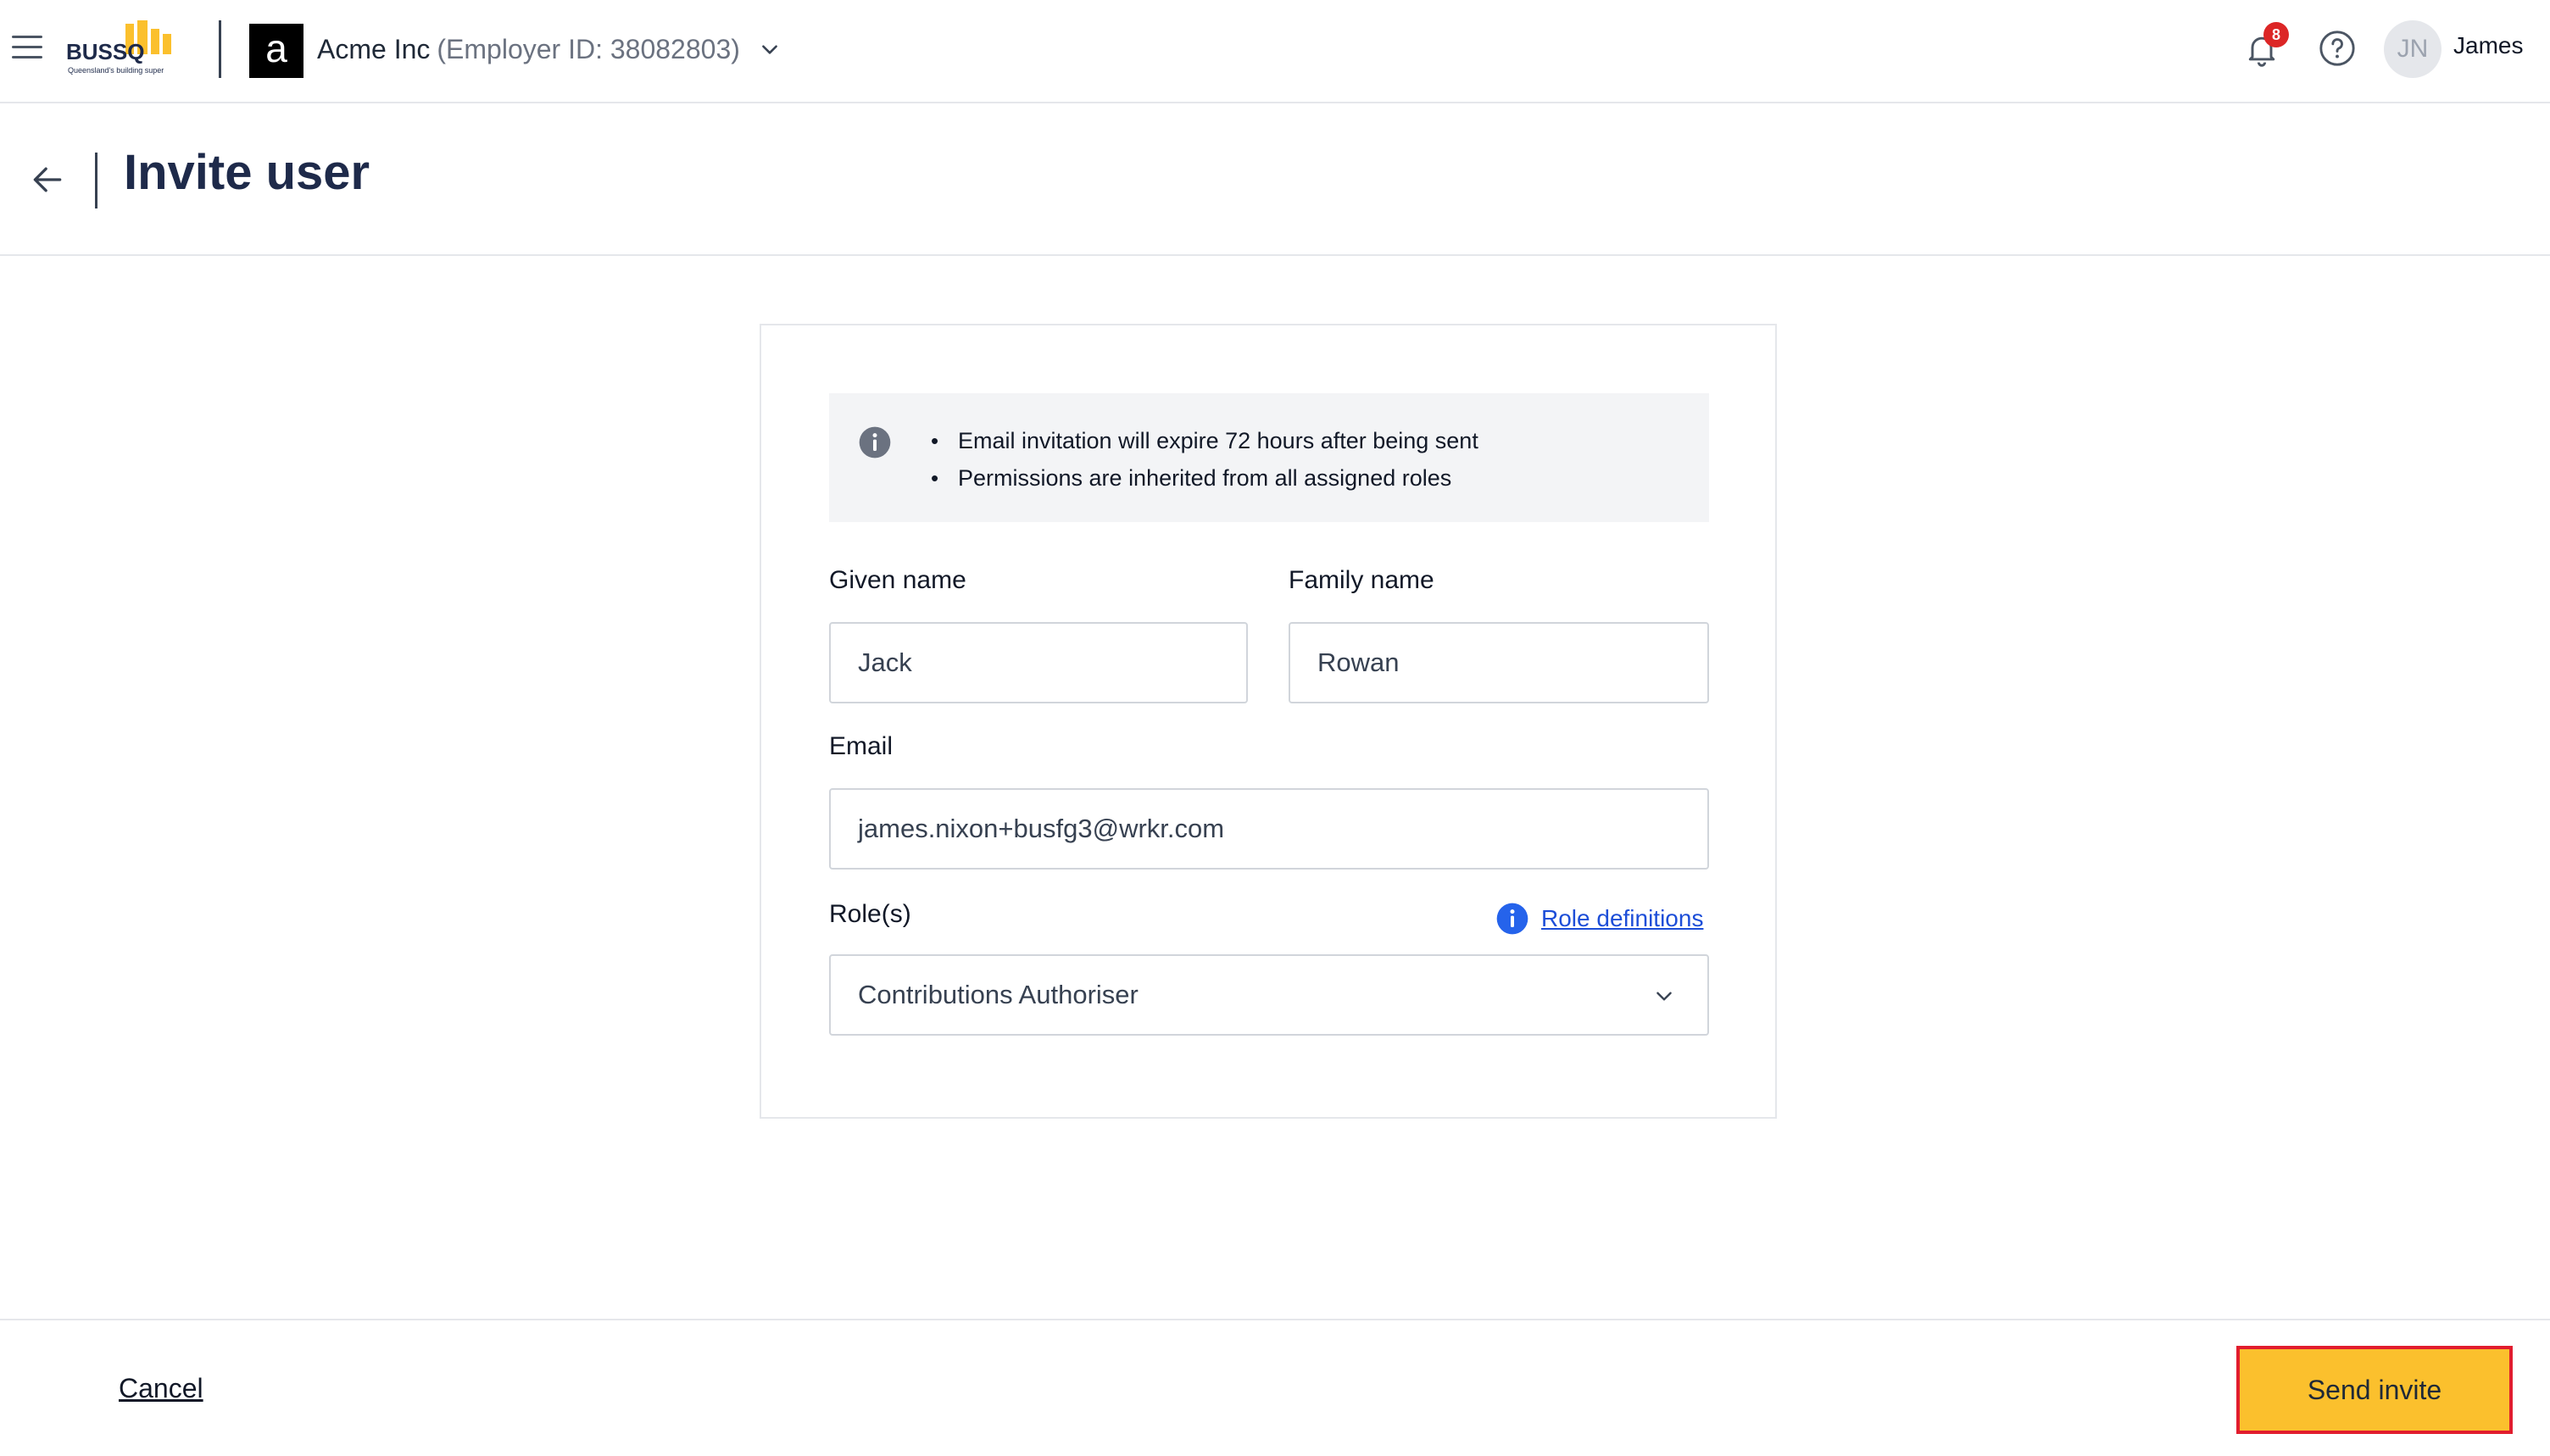 The width and height of the screenshot is (2550, 1456). What do you see at coordinates (47, 180) in the screenshot?
I see `arrow-left-icon` at bounding box center [47, 180].